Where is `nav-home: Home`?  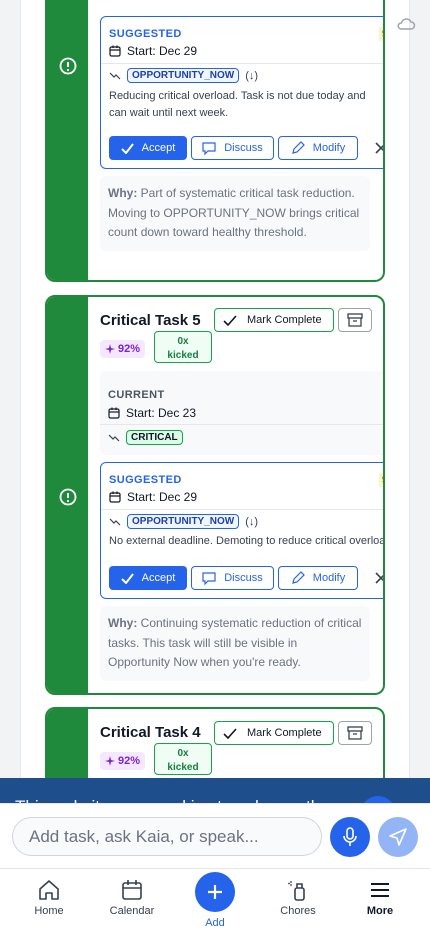
nav-home: Home is located at coordinates (49, 898).